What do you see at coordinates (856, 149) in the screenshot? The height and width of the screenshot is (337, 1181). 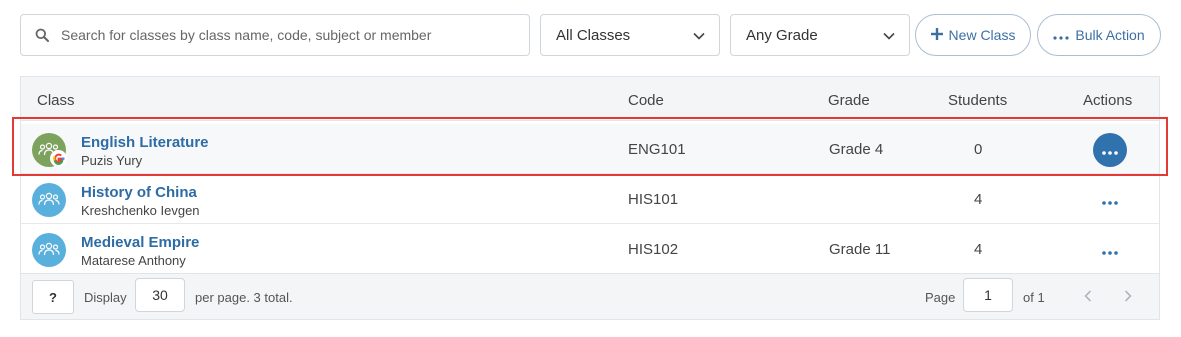 I see `class-grade: Grade 4` at bounding box center [856, 149].